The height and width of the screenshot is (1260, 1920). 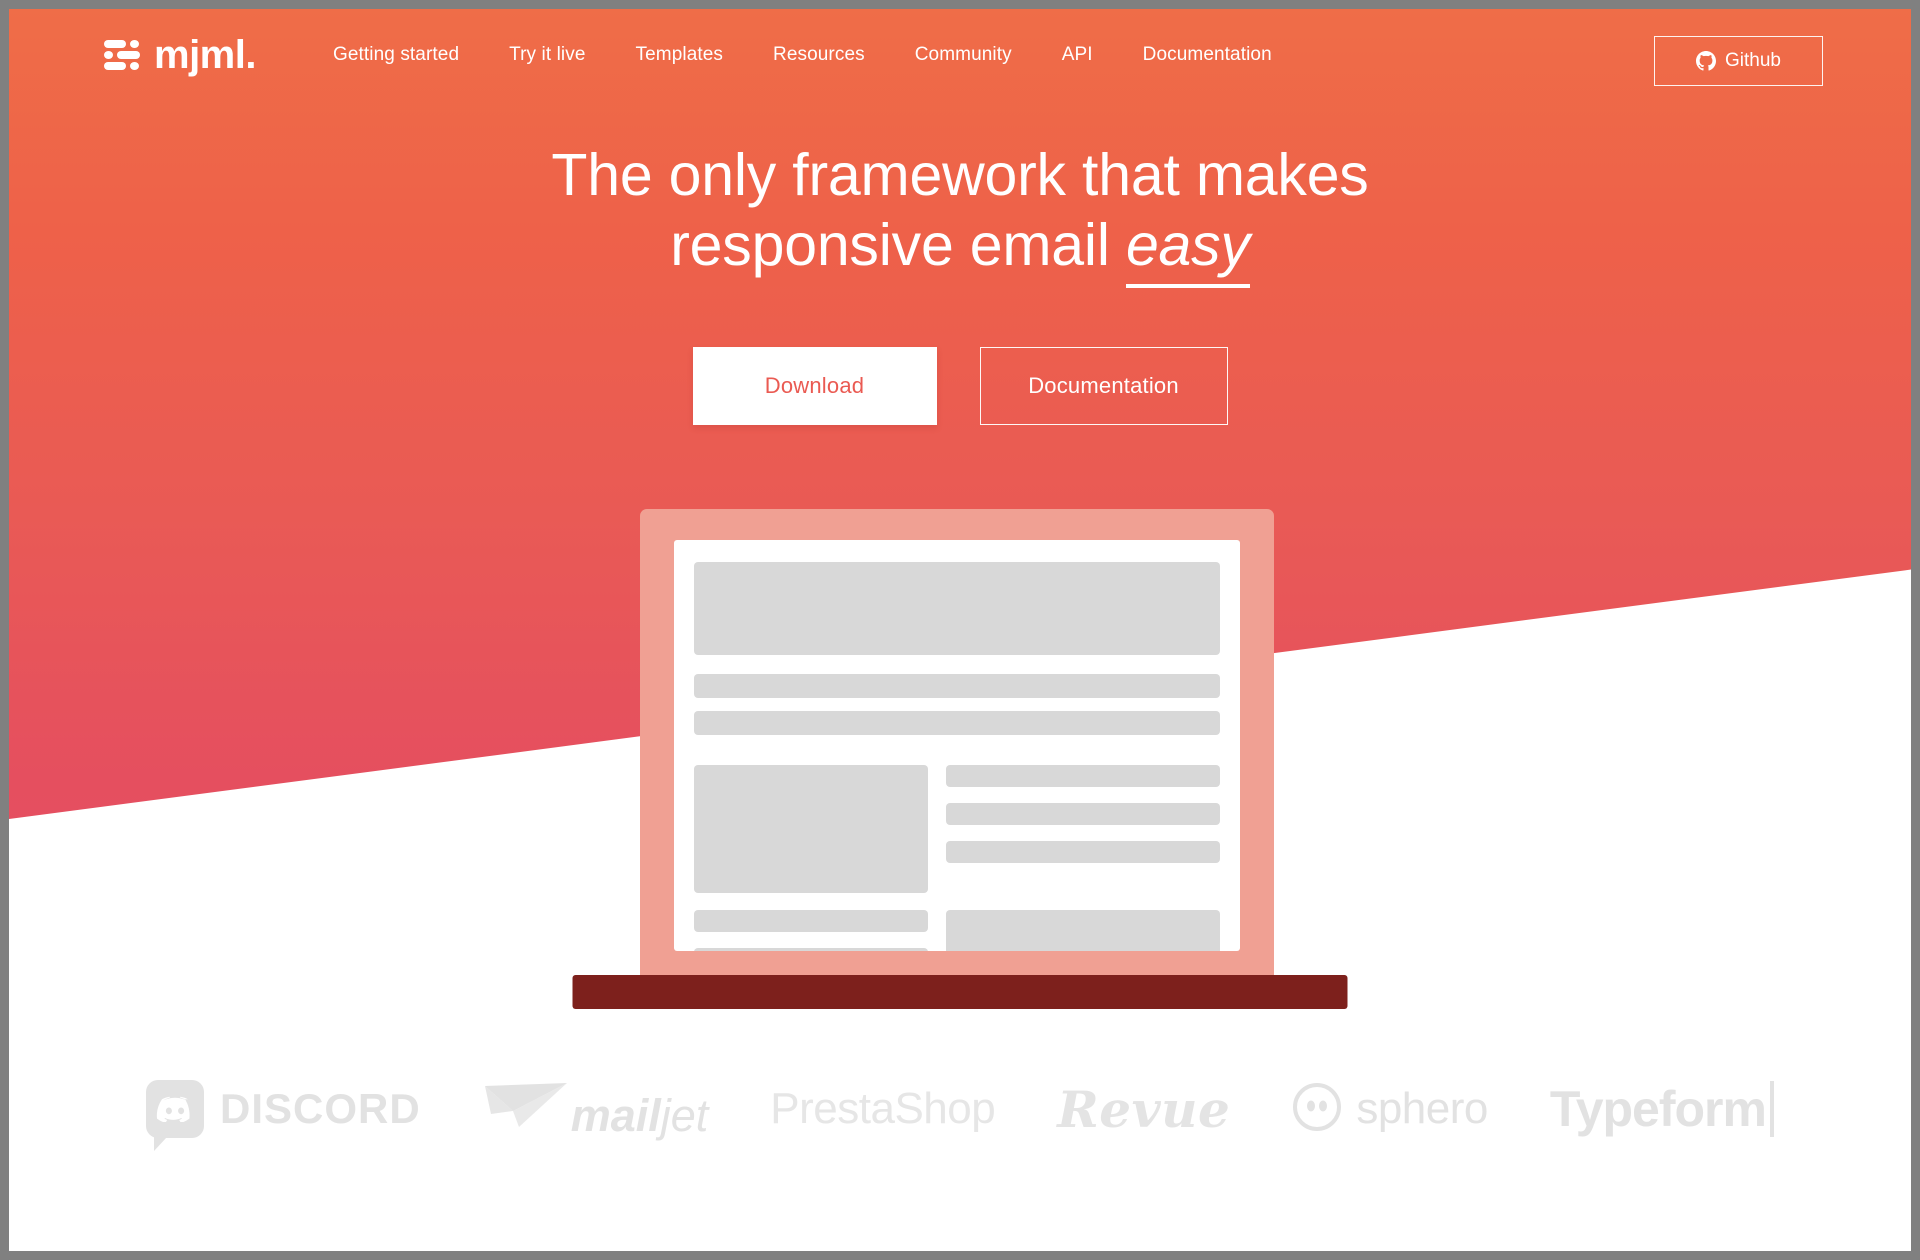 What do you see at coordinates (205, 55) in the screenshot?
I see `brand-name-text: mjml.` at bounding box center [205, 55].